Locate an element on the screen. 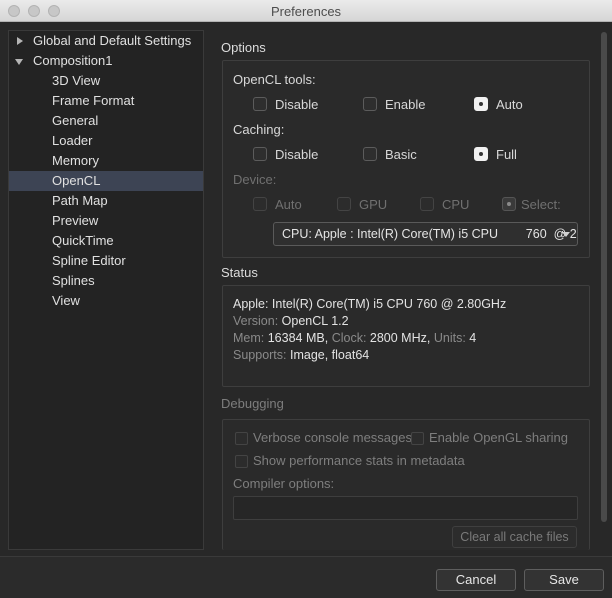 This screenshot has height=598, width=612. chevron-right-icon is located at coordinates (20, 41).